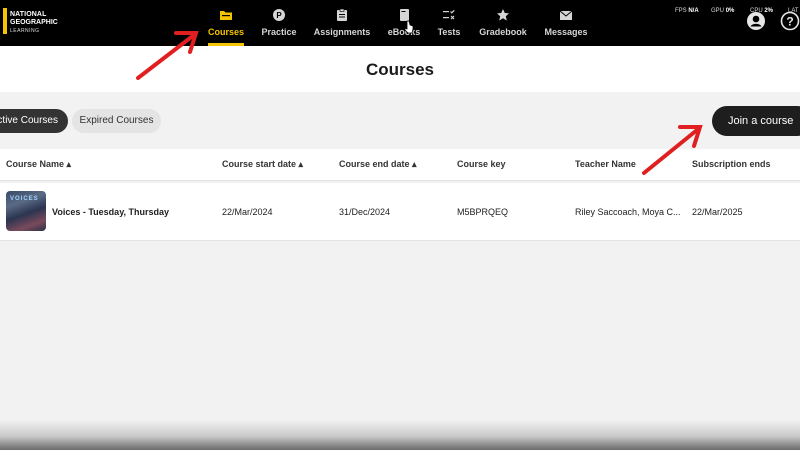  What do you see at coordinates (672, 150) in the screenshot?
I see `arrow-to-join-course` at bounding box center [672, 150].